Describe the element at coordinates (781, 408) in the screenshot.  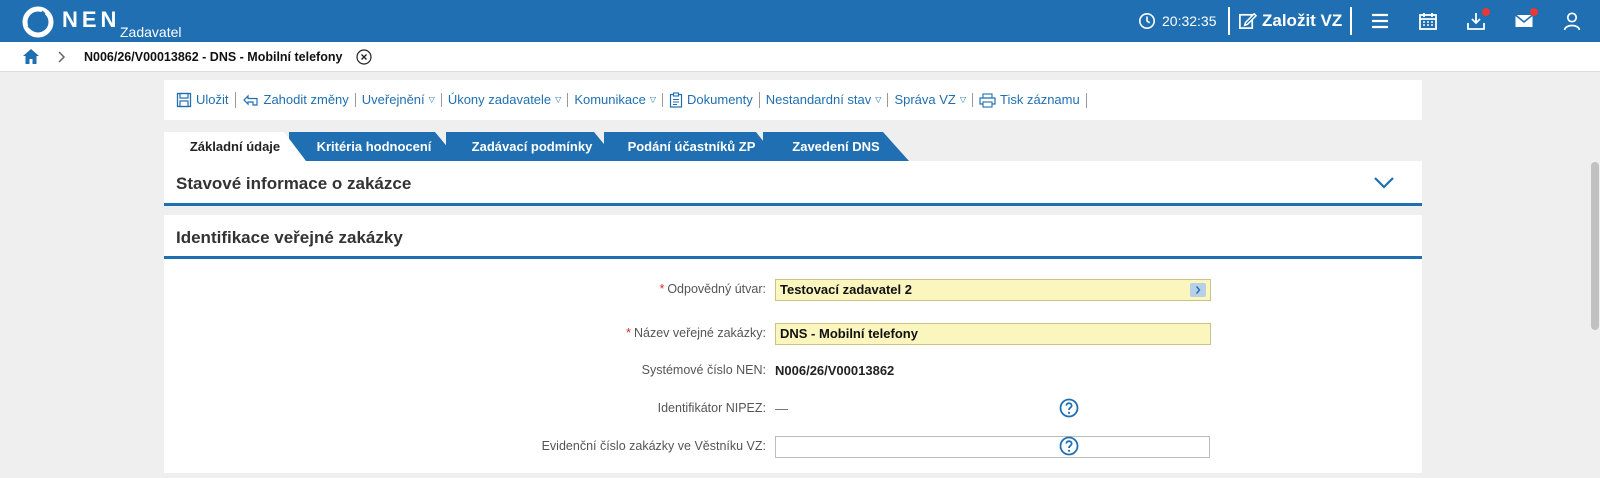
I see `nipez-id-value: —` at that location.